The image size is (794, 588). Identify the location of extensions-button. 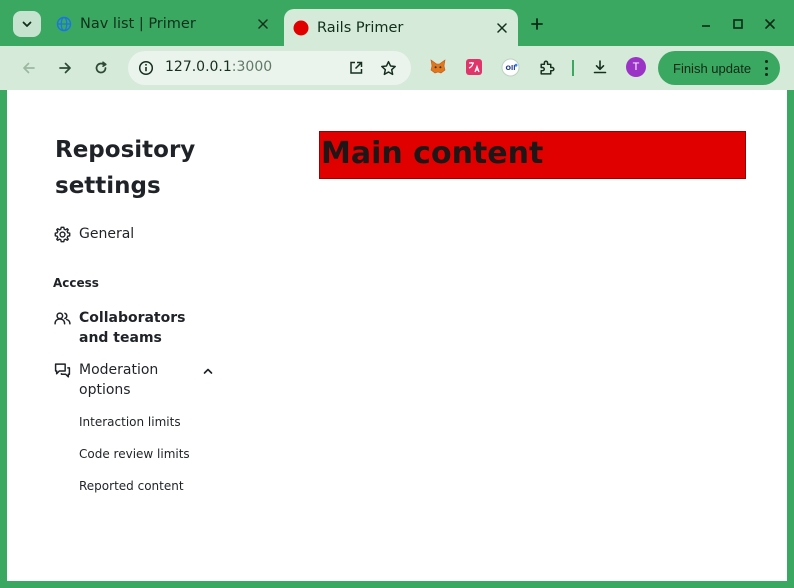
(546, 67).